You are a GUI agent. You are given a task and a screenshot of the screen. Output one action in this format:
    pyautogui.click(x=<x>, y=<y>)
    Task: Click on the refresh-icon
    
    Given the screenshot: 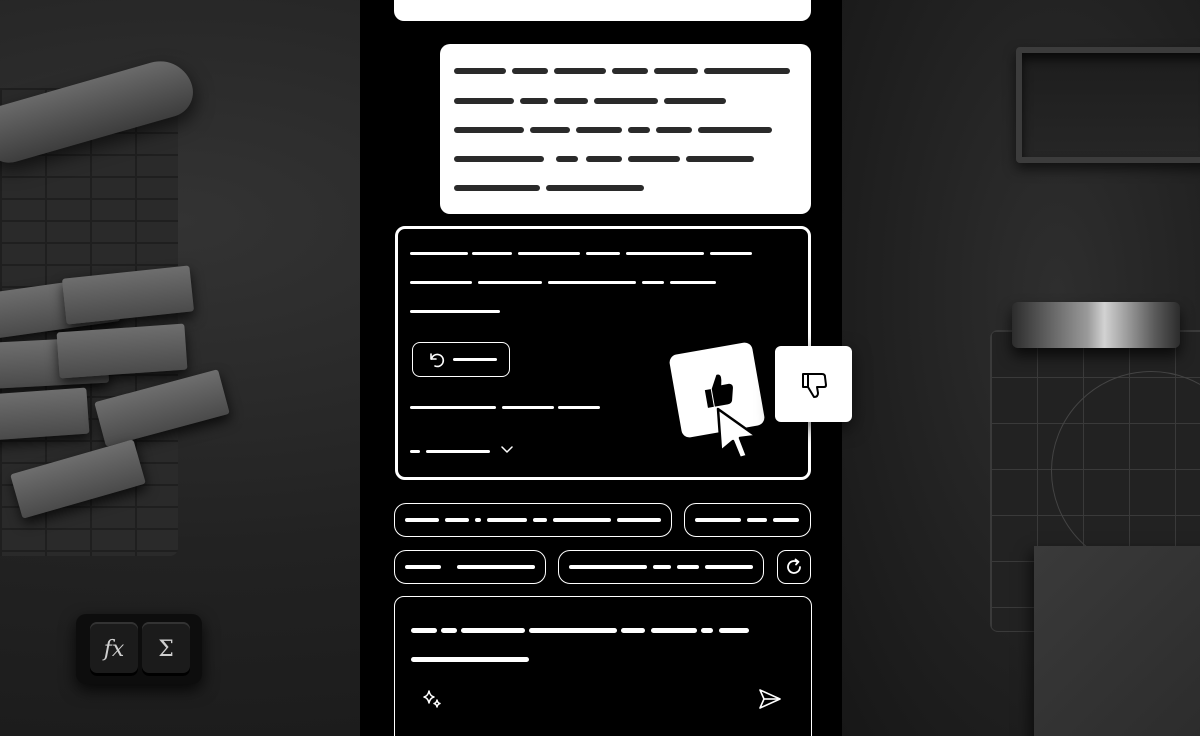 What is the action you would take?
    pyautogui.click(x=794, y=566)
    